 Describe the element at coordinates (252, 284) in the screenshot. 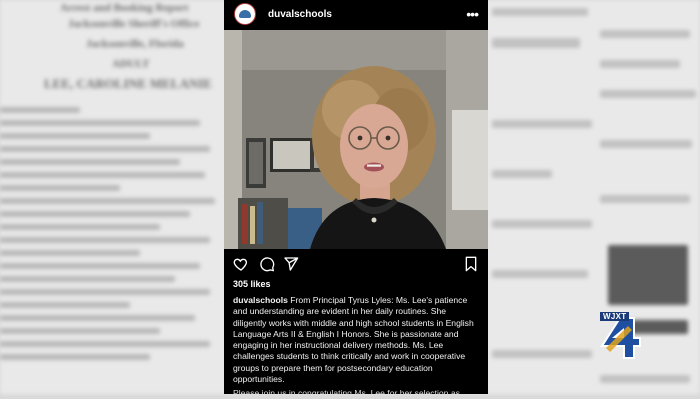

I see `likes-count: 305 likes` at that location.